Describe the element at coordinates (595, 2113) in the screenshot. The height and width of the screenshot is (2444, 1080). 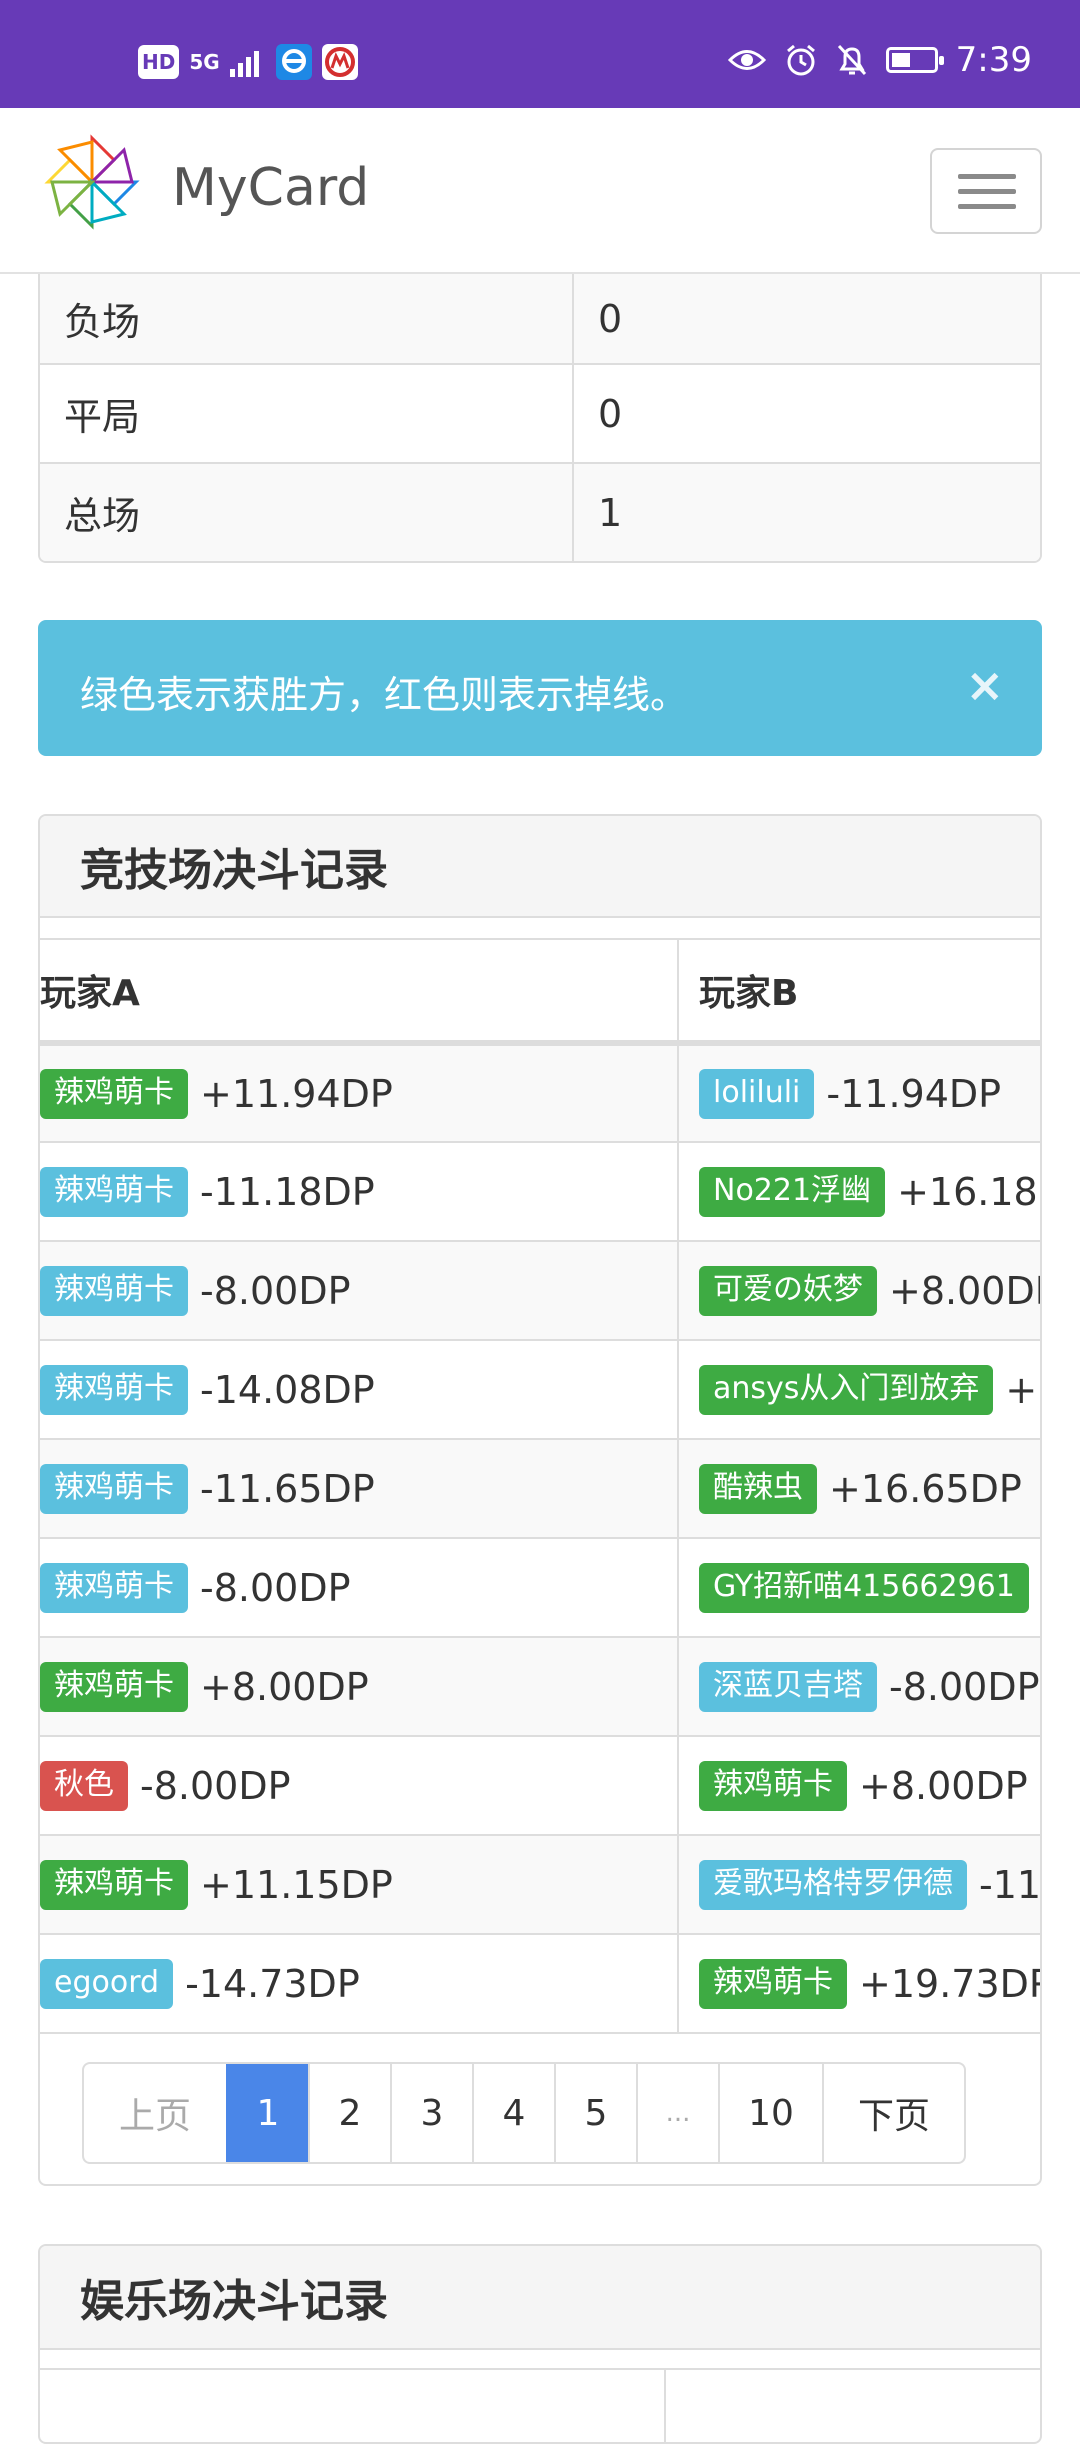
I see `page-item: 5` at that location.